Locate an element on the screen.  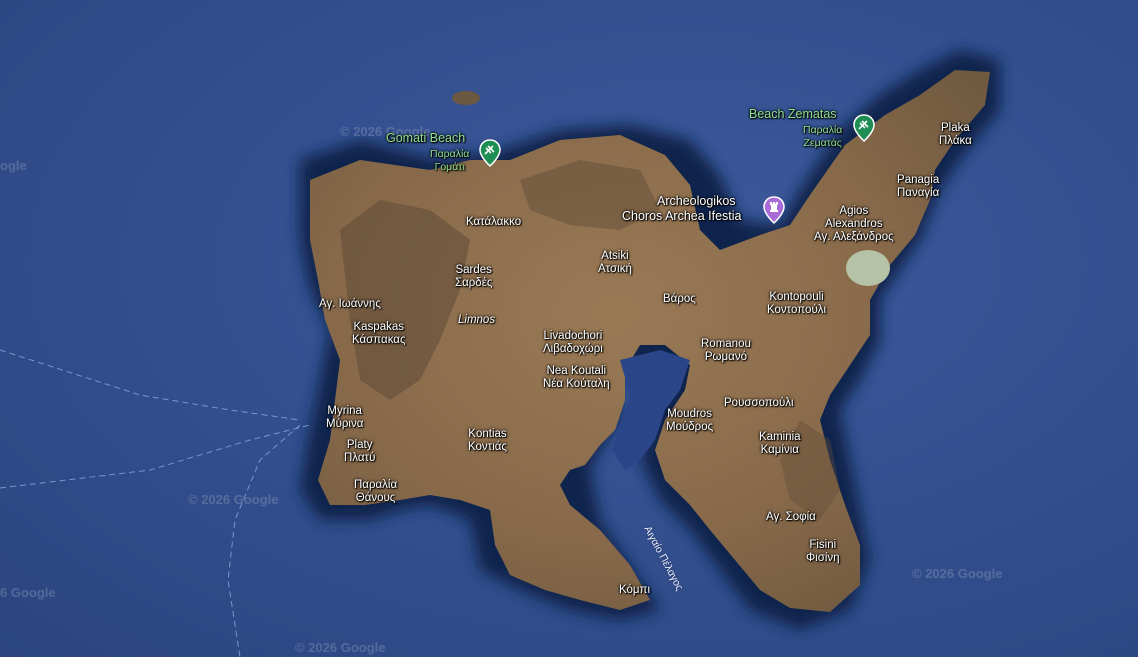
place-kaspakas: Kaspakas Κάσπακας is located at coordinates (379, 333).